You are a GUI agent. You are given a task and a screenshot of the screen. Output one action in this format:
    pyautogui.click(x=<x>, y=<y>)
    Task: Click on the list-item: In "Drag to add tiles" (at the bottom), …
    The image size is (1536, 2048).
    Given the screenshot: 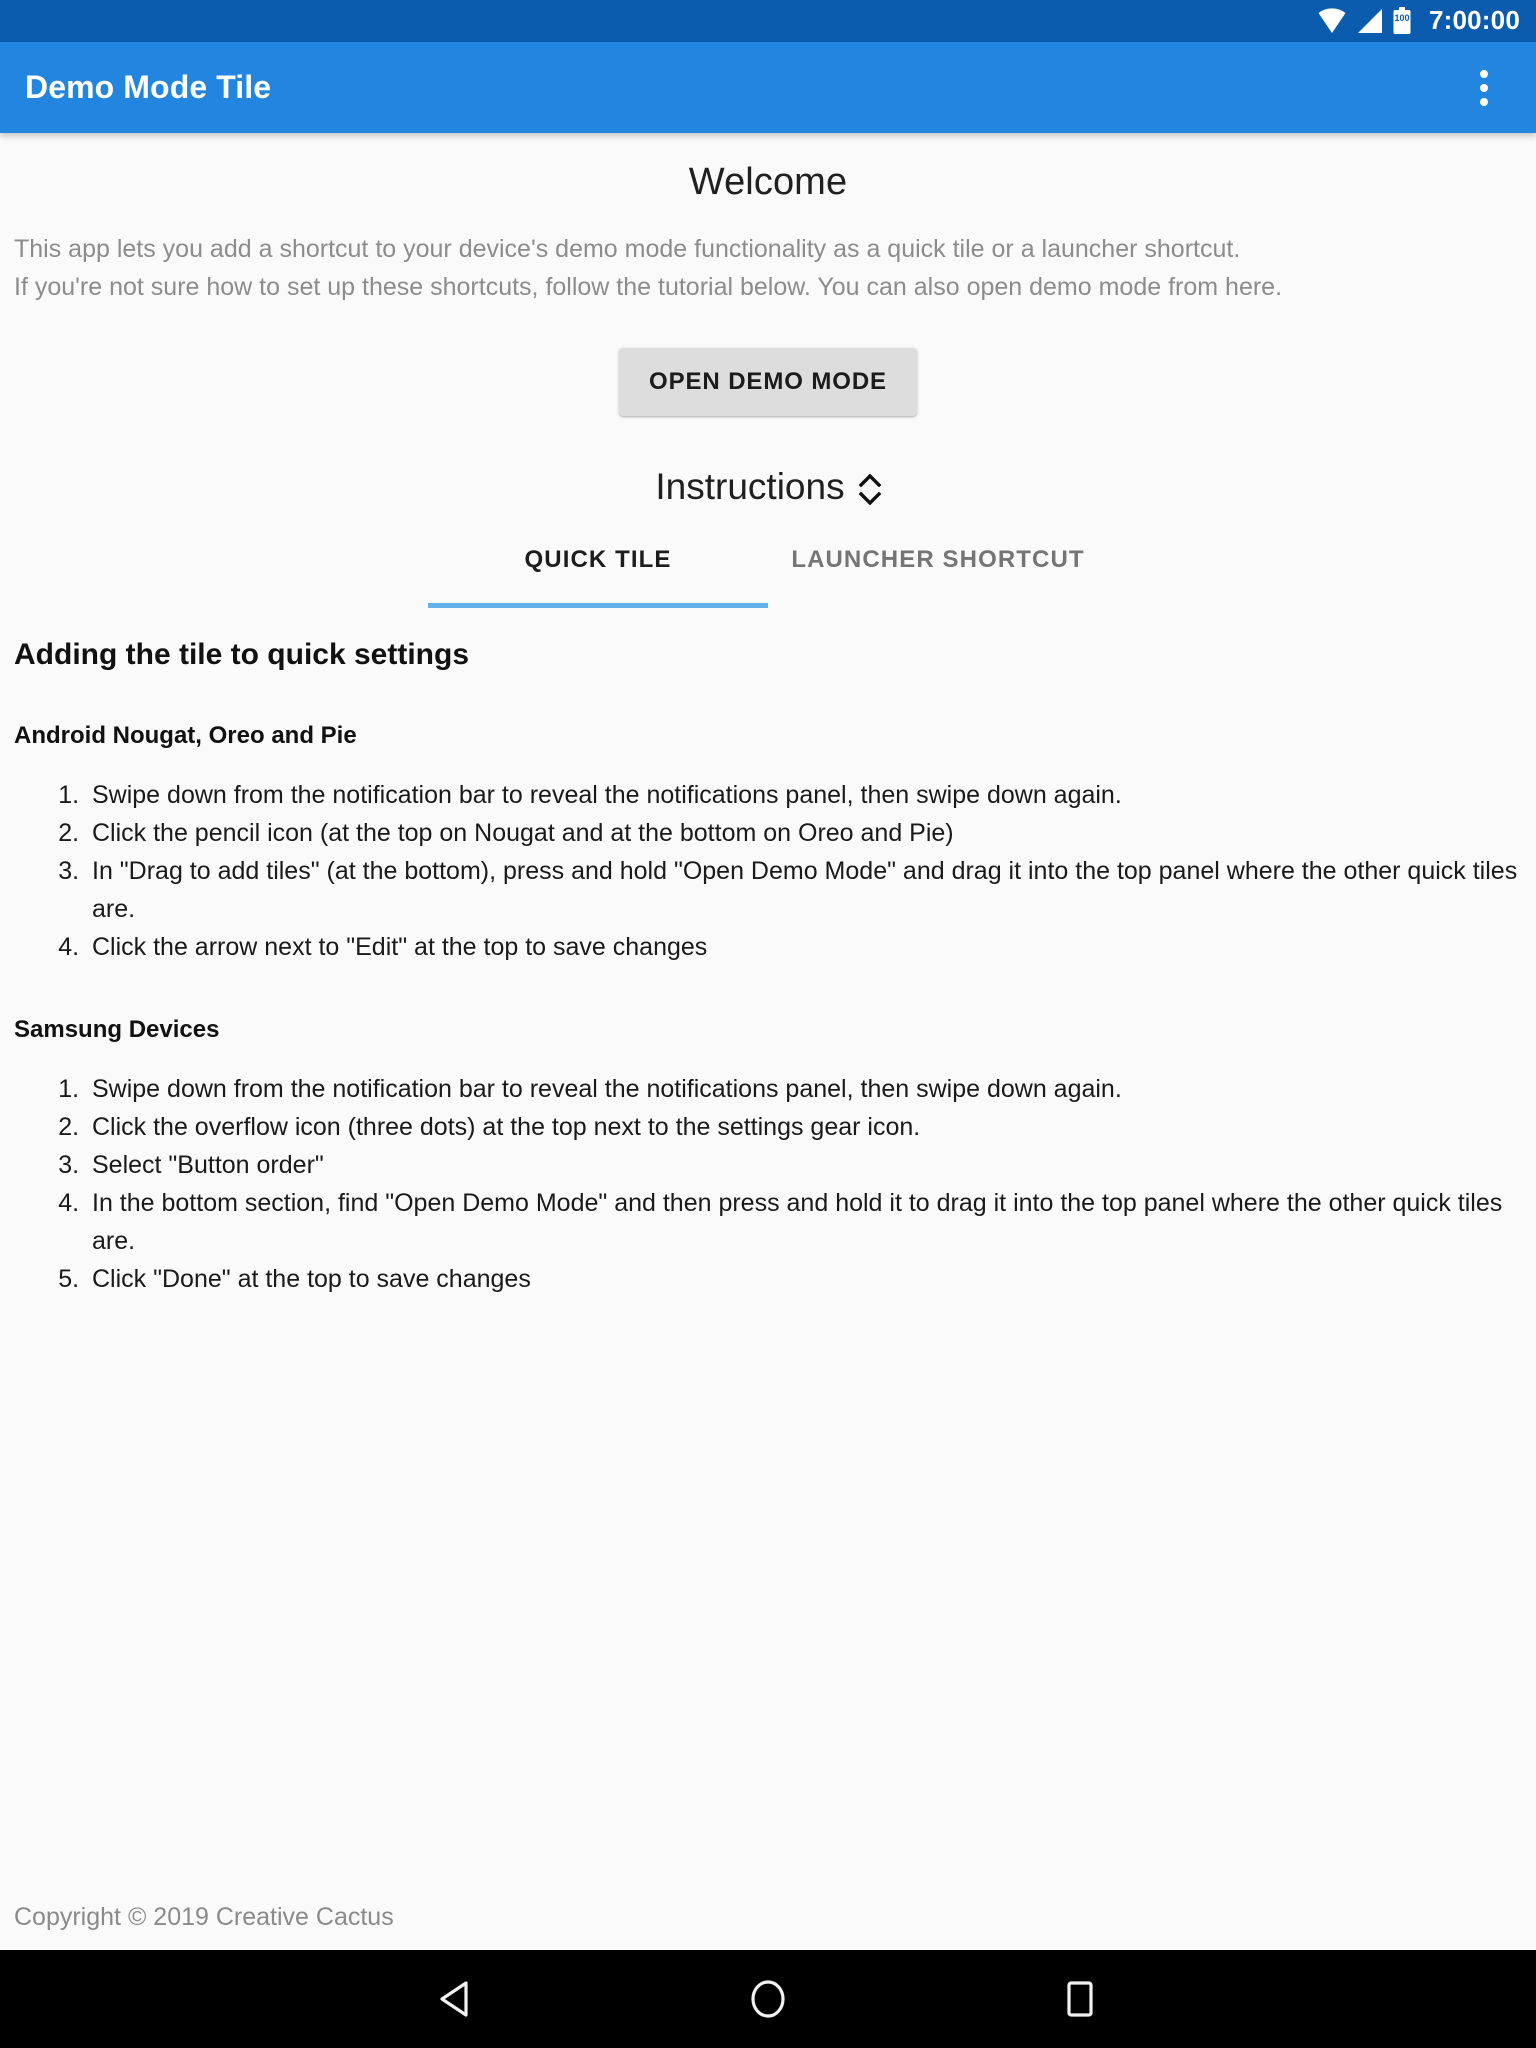 What is the action you would take?
    pyautogui.click(x=804, y=890)
    